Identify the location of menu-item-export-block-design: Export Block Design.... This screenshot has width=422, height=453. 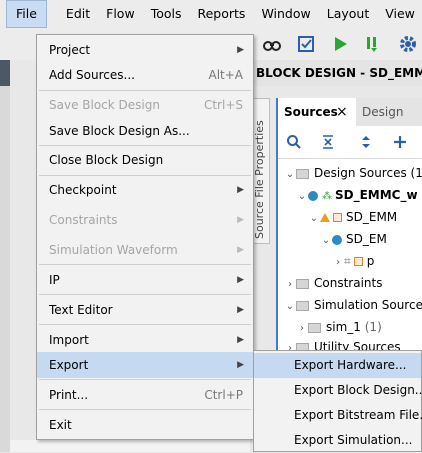
(338, 390).